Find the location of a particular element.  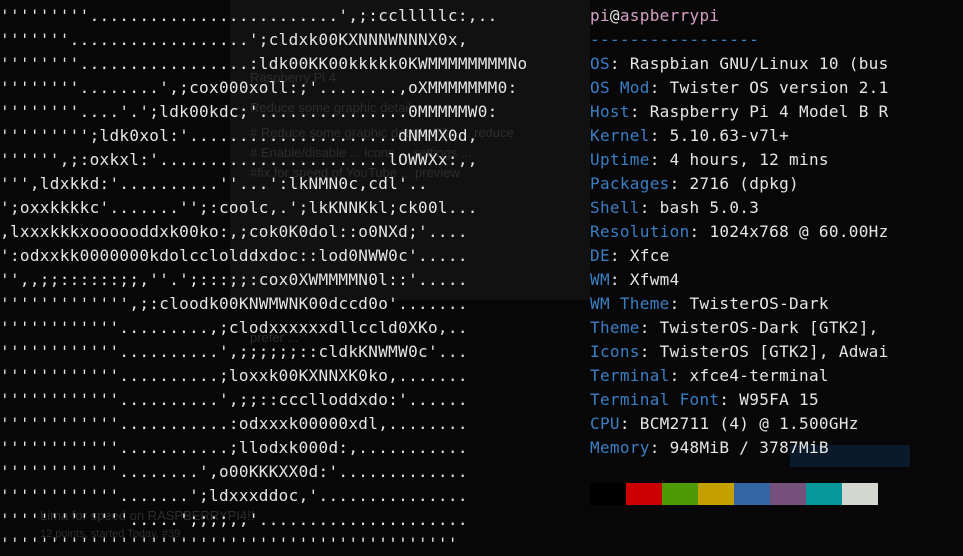

at-sign: @ is located at coordinates (614, 15).